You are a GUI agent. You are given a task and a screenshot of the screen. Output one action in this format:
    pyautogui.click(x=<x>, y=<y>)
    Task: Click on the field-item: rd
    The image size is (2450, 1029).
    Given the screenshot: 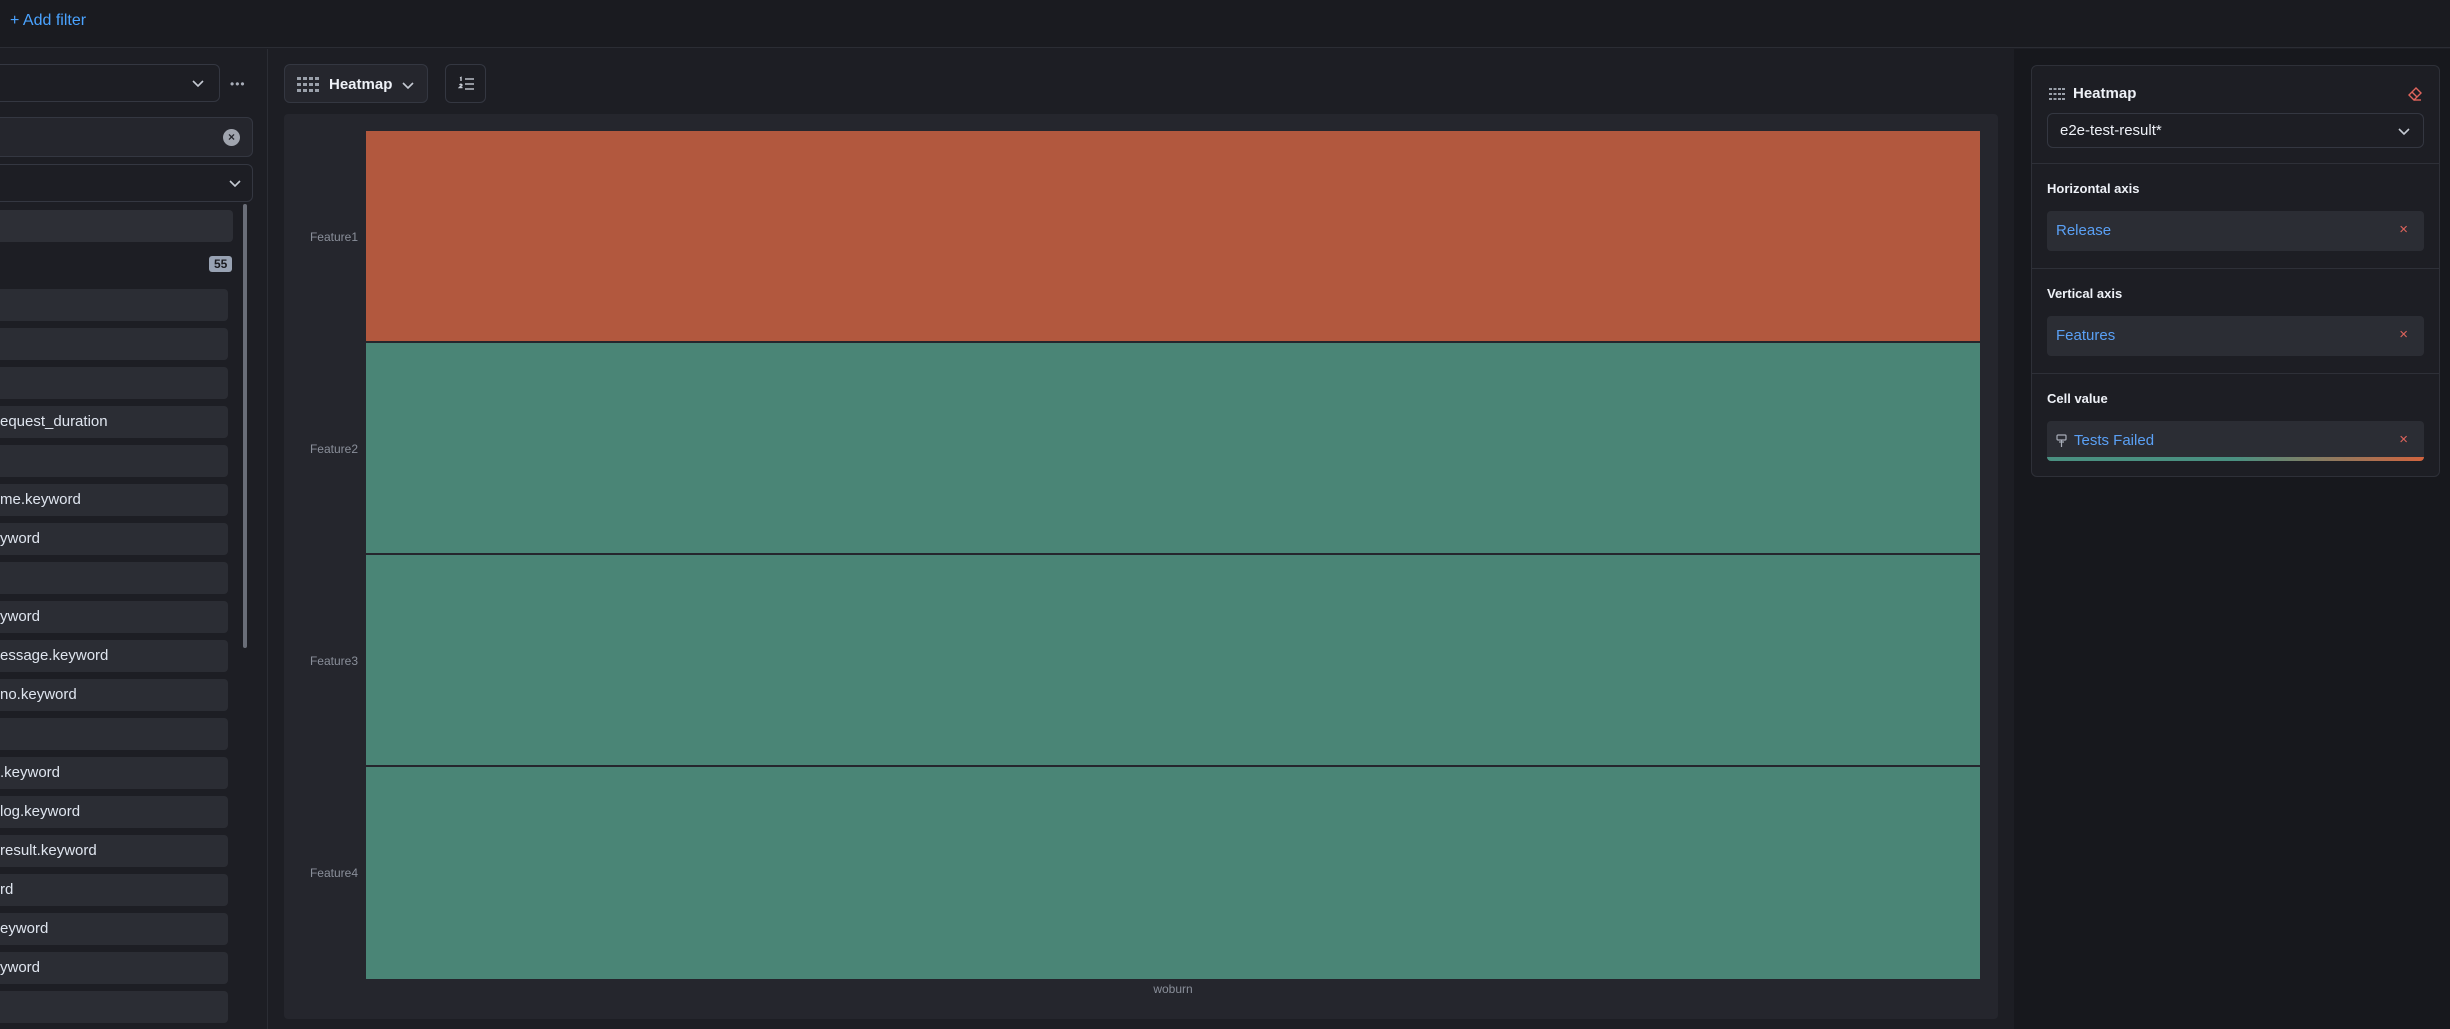 What is the action you would take?
    pyautogui.click(x=114, y=890)
    